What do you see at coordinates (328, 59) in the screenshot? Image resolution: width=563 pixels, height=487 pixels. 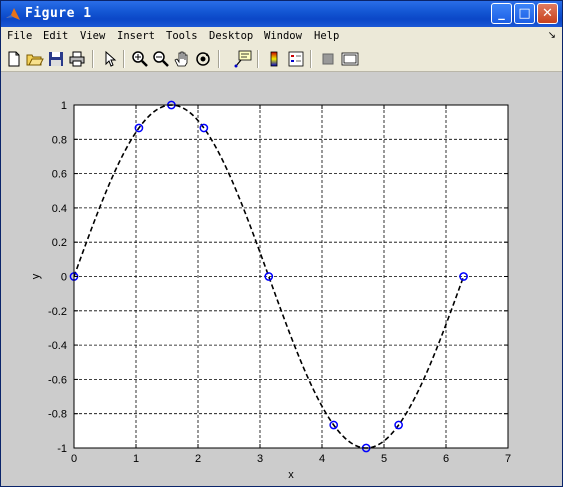 I see `hide-plot-tools-icon` at bounding box center [328, 59].